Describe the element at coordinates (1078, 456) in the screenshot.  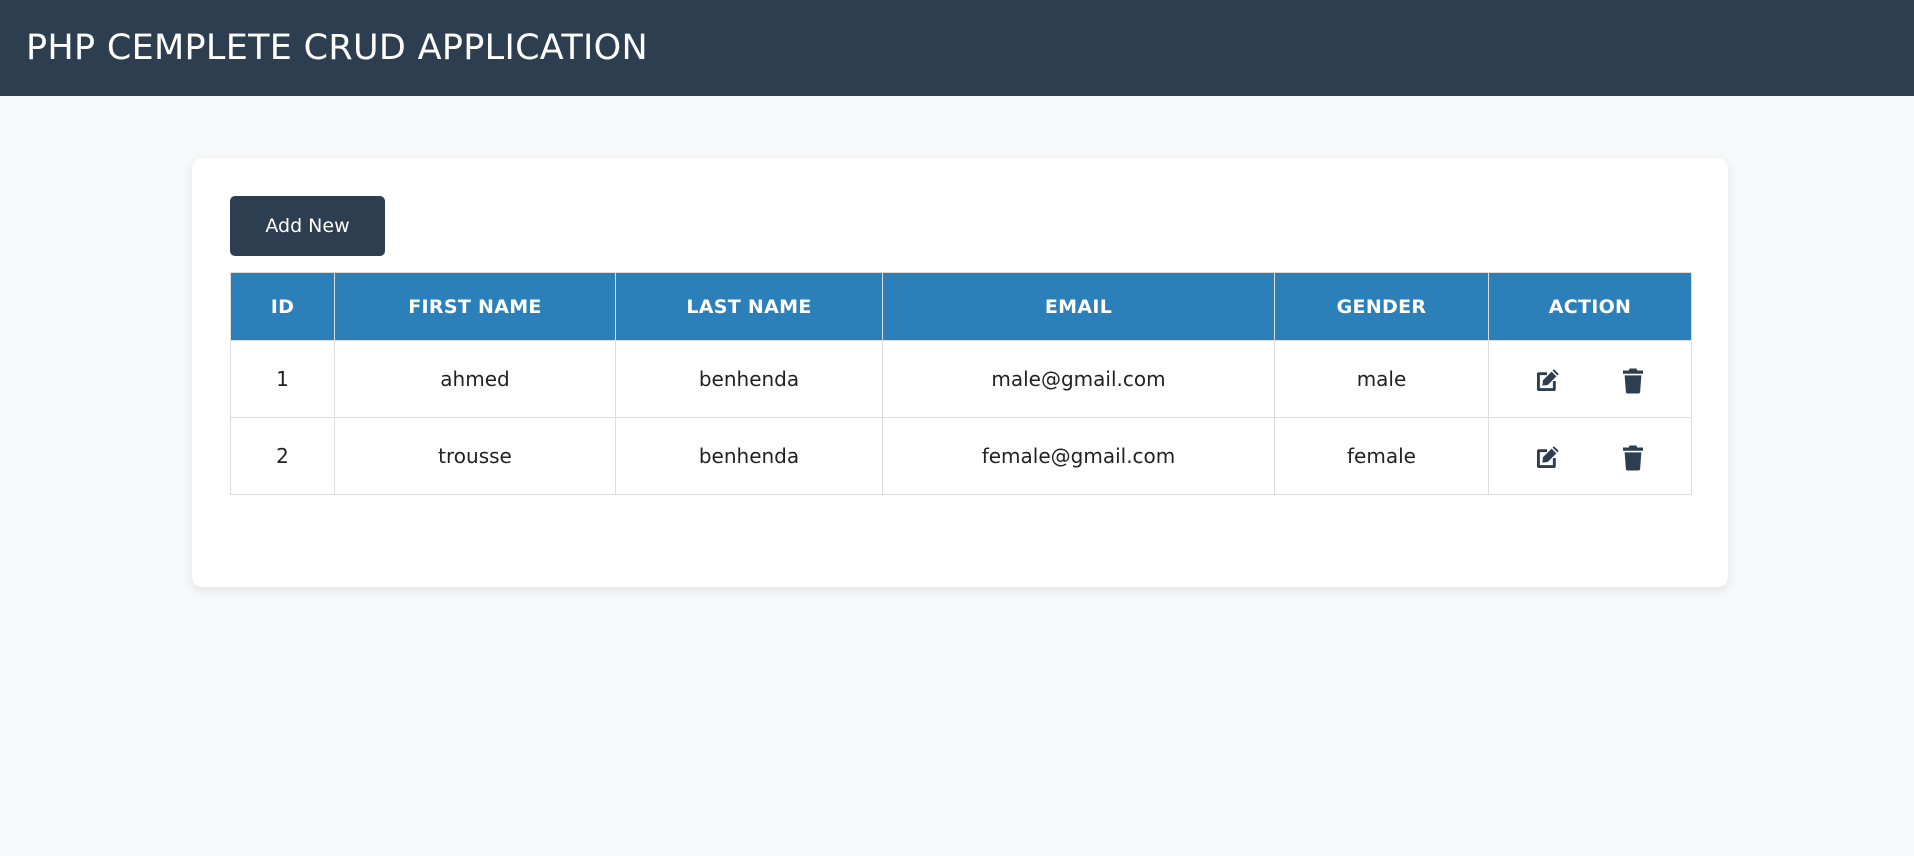
I see `cell-email: female@gmail.com` at that location.